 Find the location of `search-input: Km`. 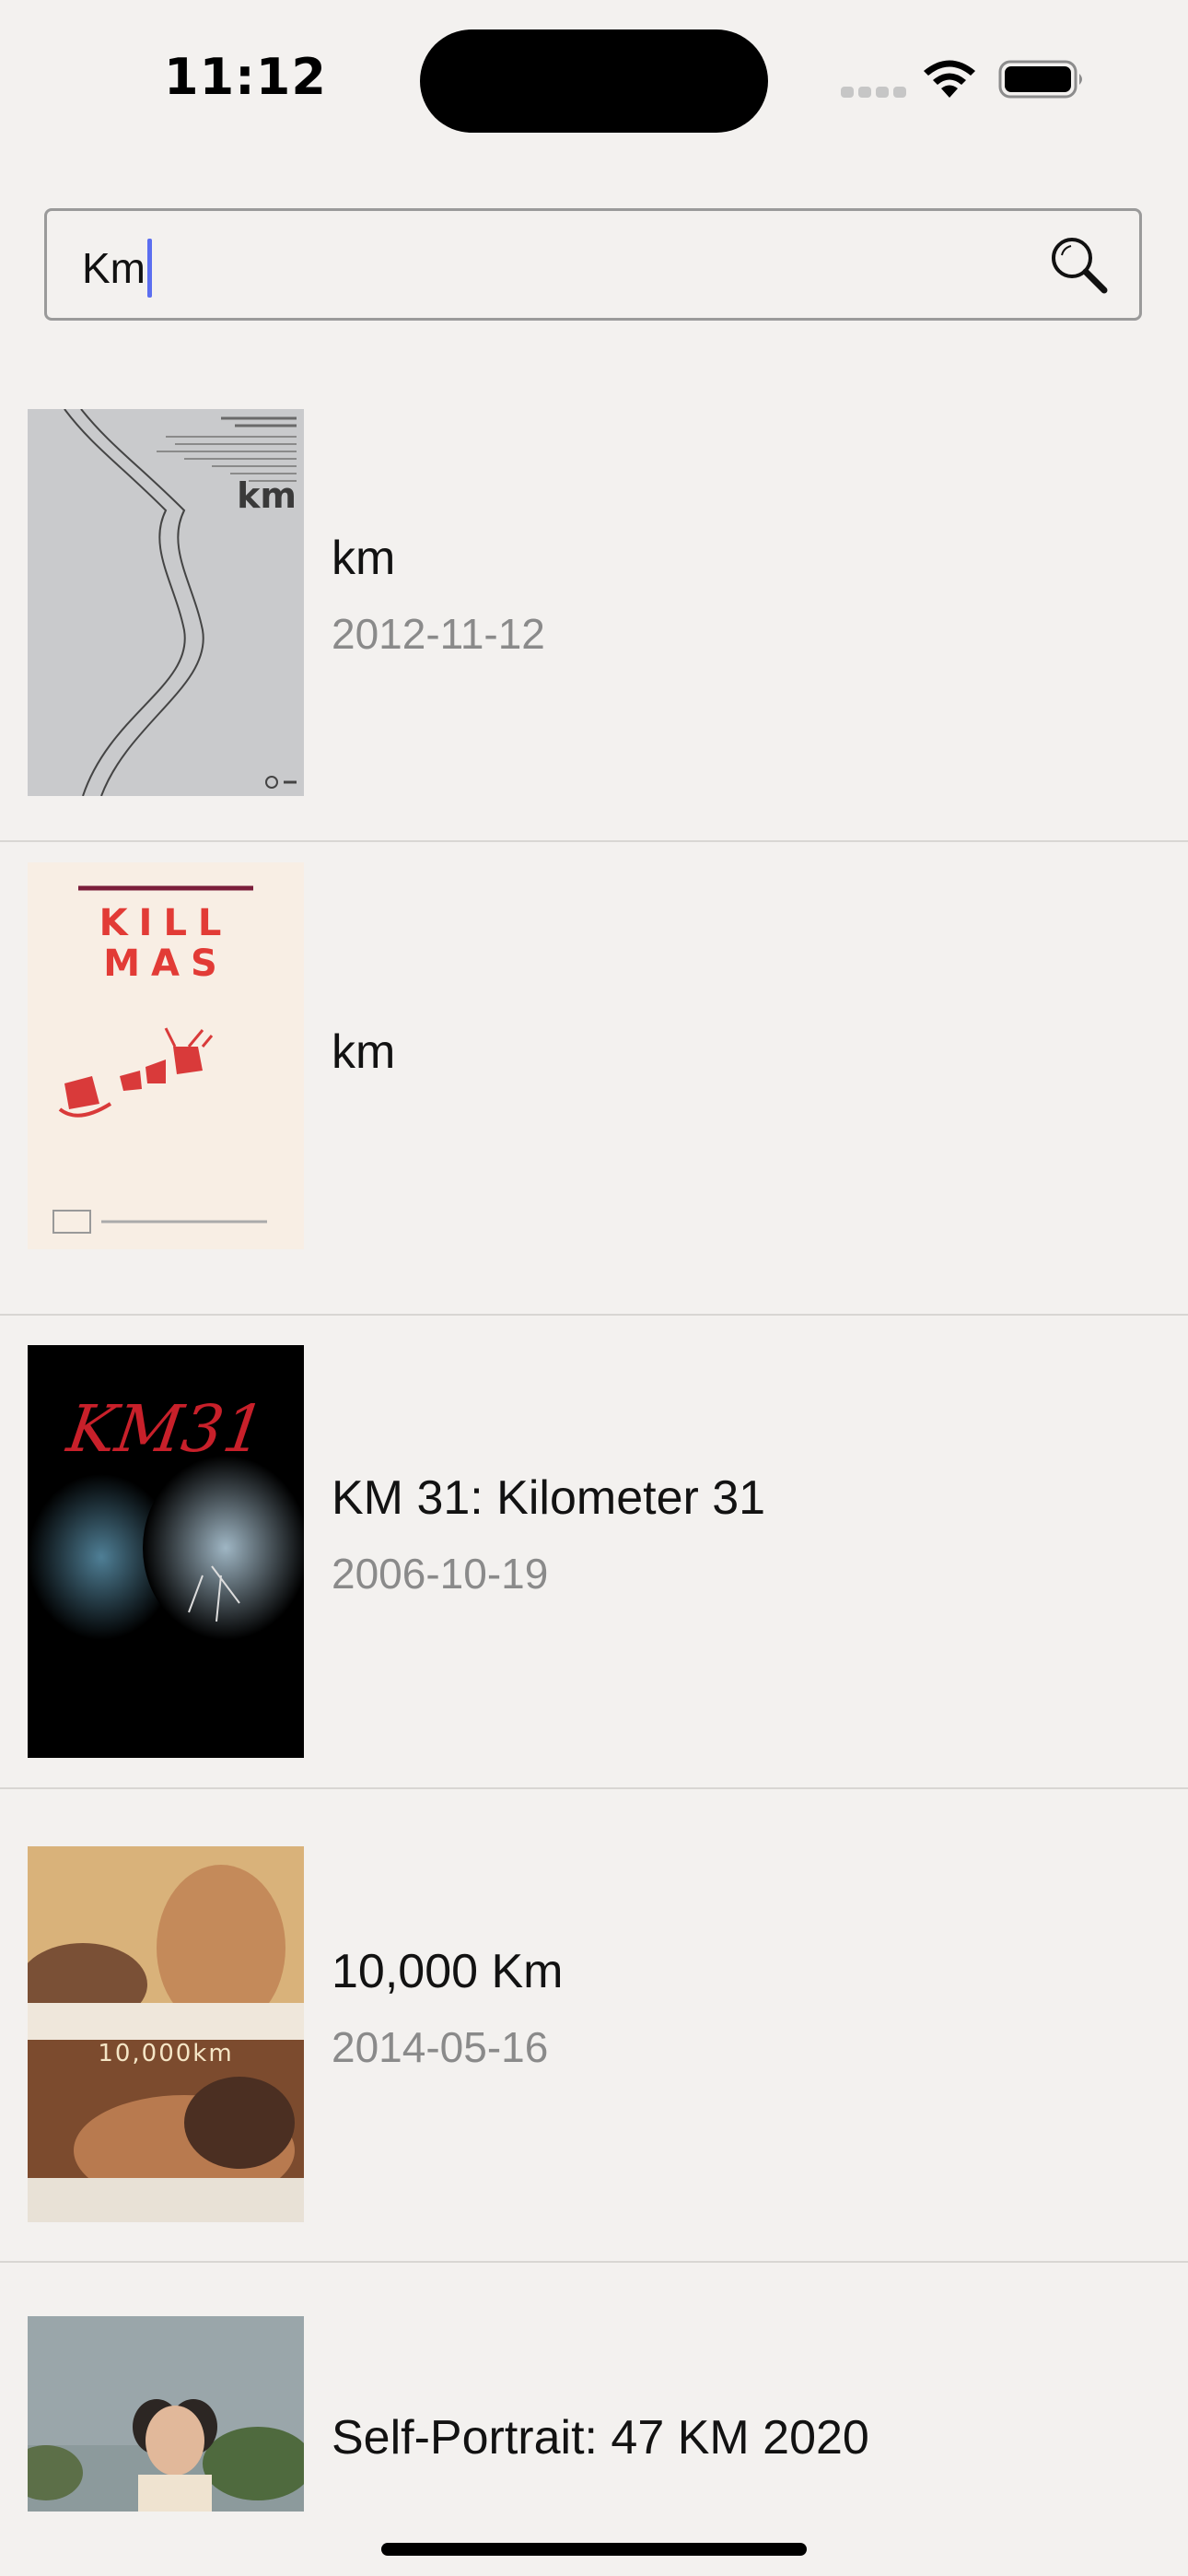

search-input: Km is located at coordinates (593, 264).